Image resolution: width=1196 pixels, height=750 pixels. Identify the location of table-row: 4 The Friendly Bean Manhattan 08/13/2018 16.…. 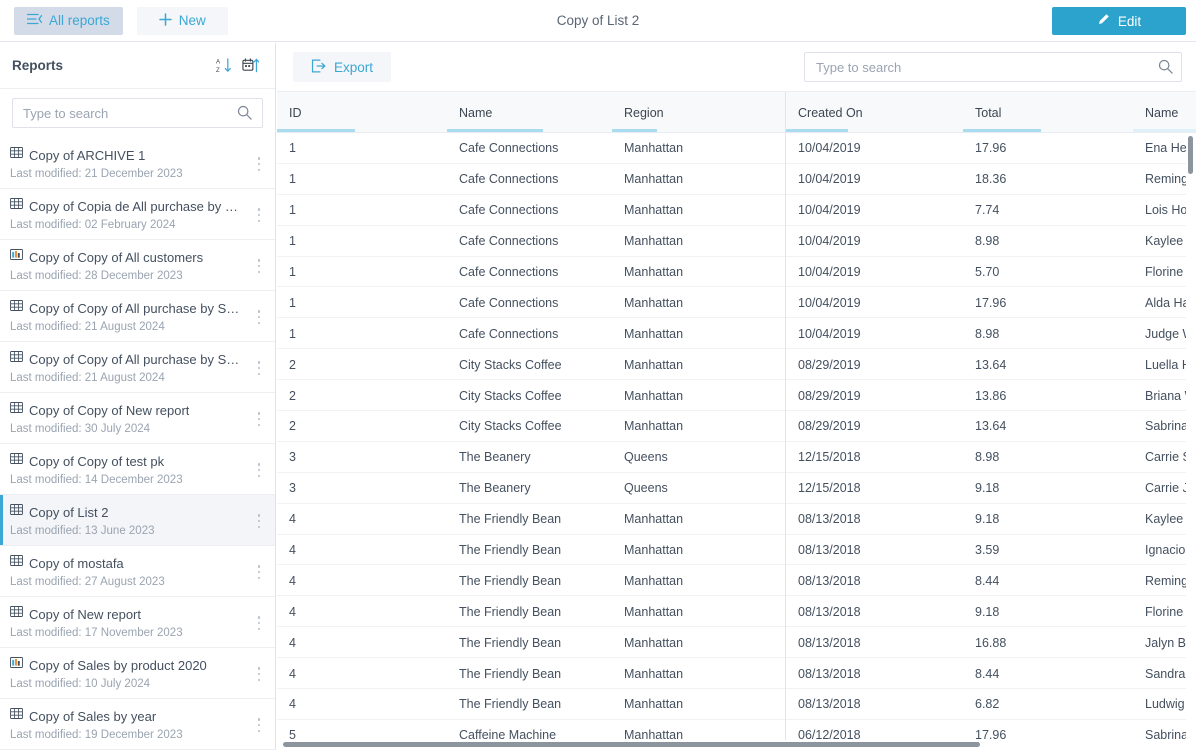
(736, 643).